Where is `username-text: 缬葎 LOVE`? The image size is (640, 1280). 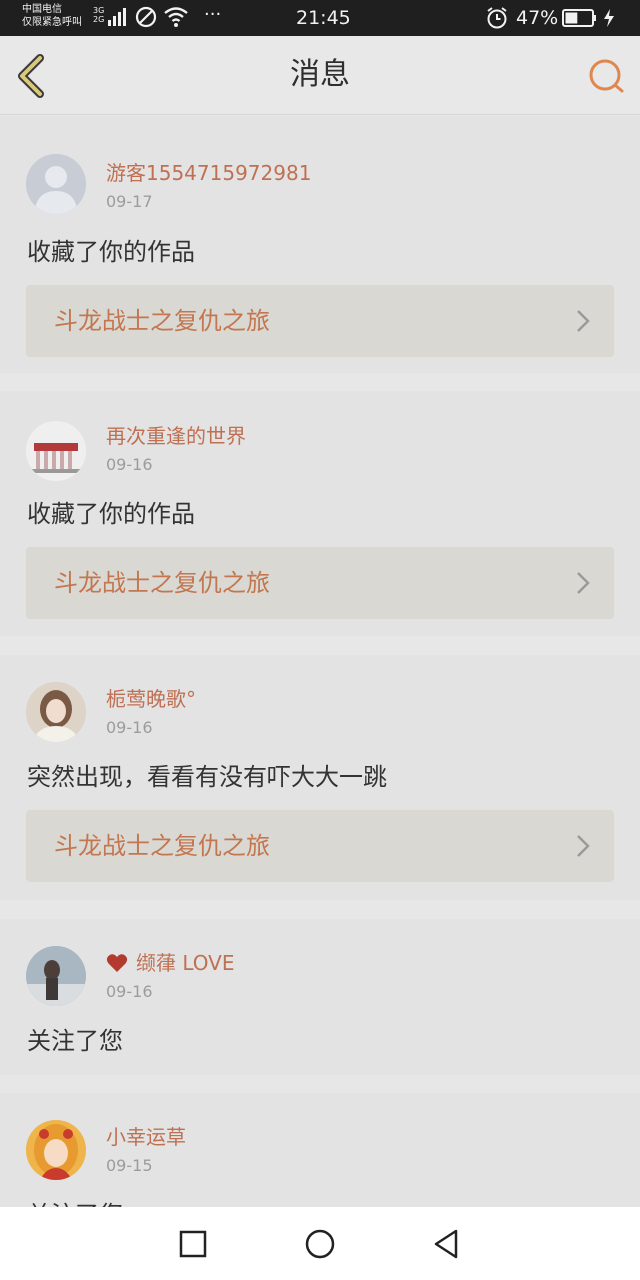 username-text: 缬葎 LOVE is located at coordinates (185, 963).